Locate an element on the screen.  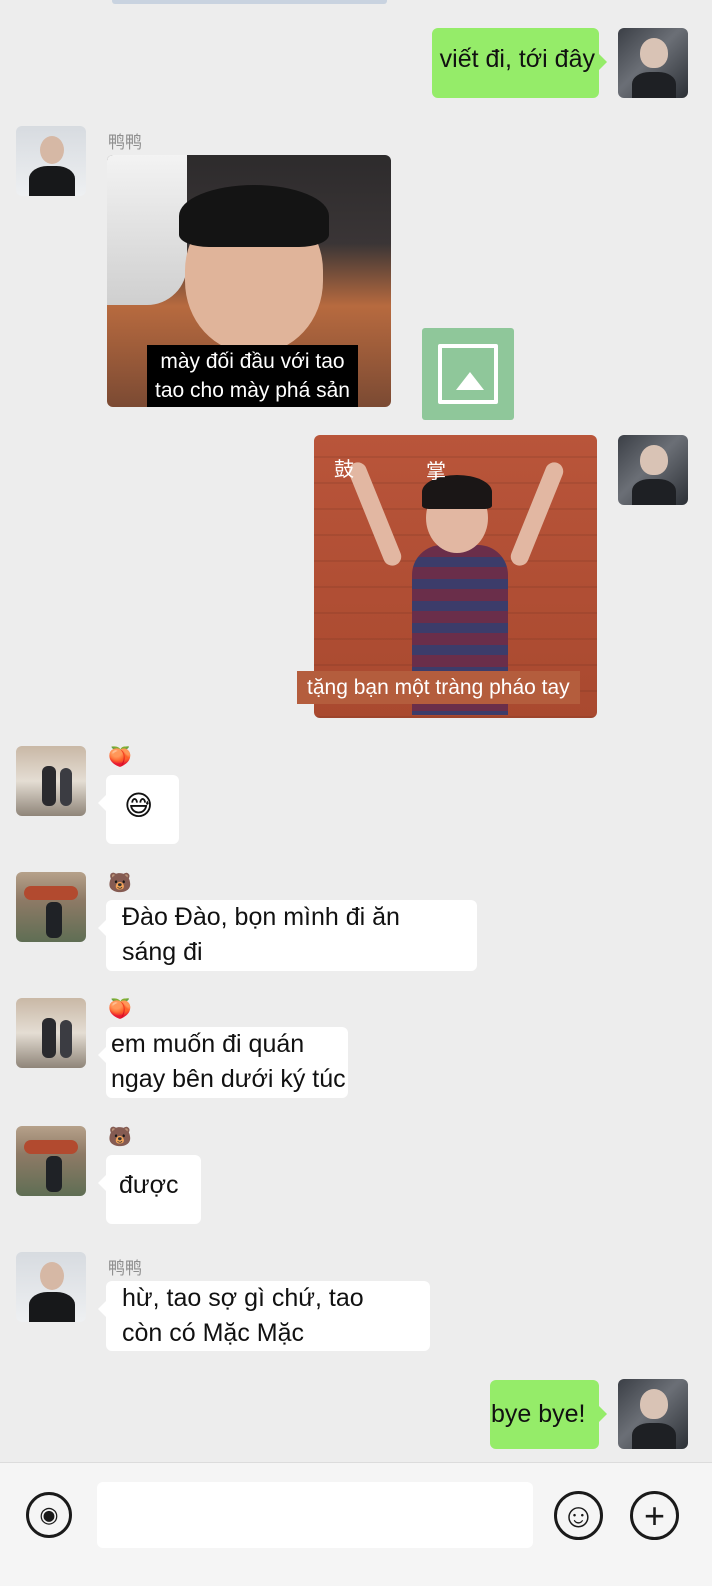
sticker-caption: tặng bạn một tràng pháo tay is located at coordinates (438, 687).